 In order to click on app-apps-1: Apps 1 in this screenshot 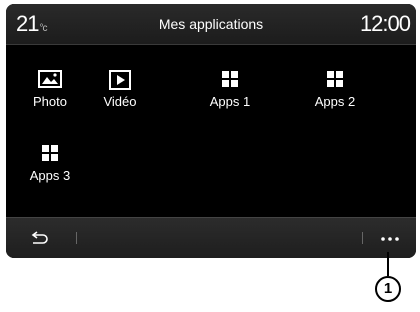, I will do `click(230, 89)`.